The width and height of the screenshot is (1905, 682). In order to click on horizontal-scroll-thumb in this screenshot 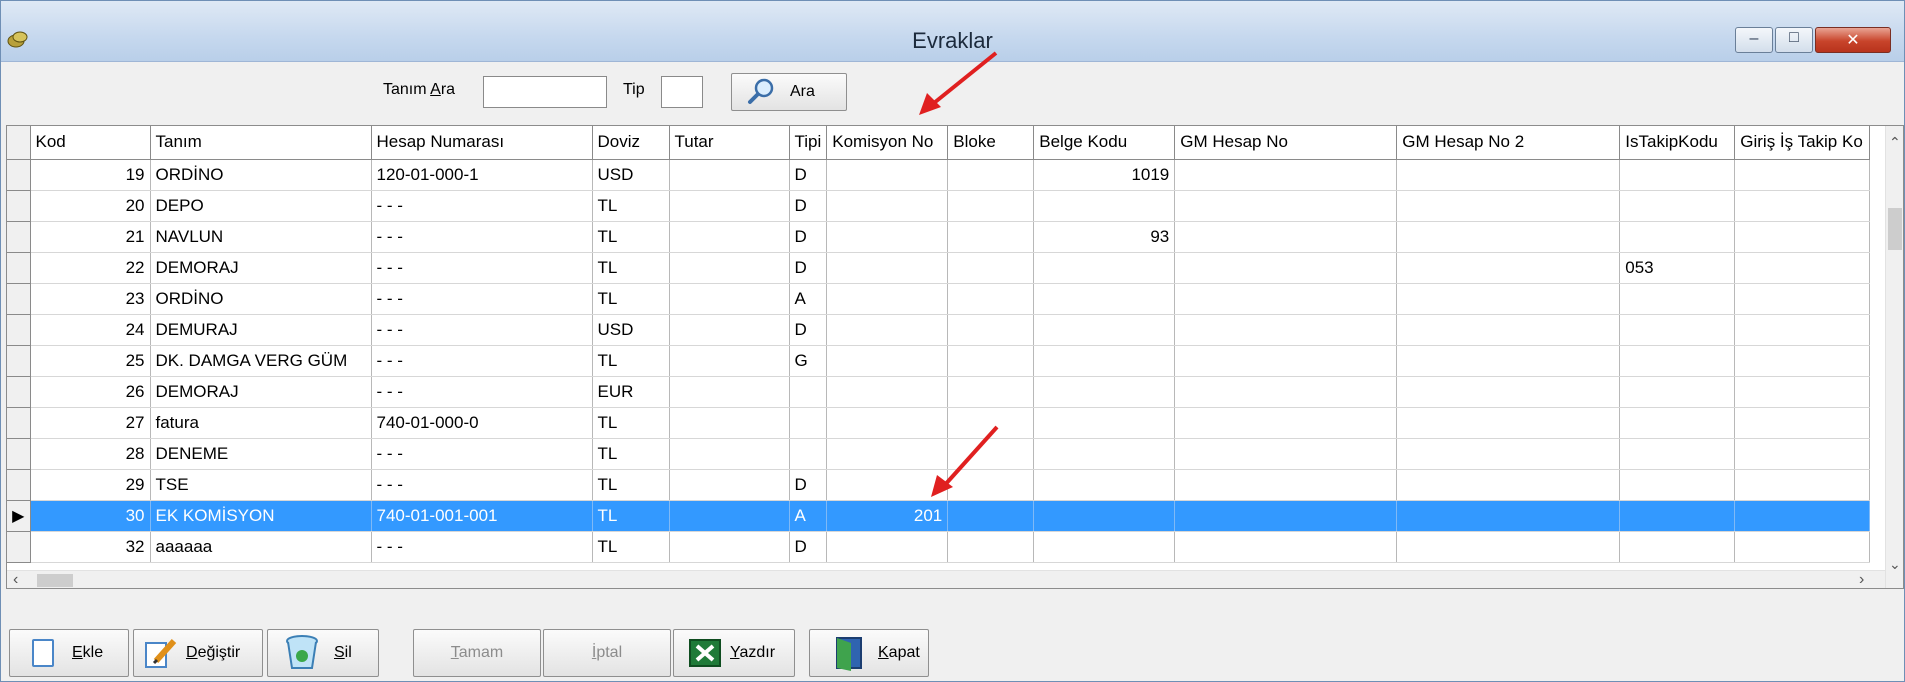, I will do `click(55, 580)`.